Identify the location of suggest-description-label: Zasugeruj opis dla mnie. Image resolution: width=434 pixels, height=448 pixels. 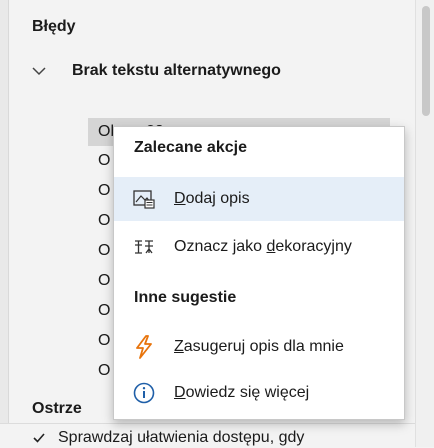
(259, 346).